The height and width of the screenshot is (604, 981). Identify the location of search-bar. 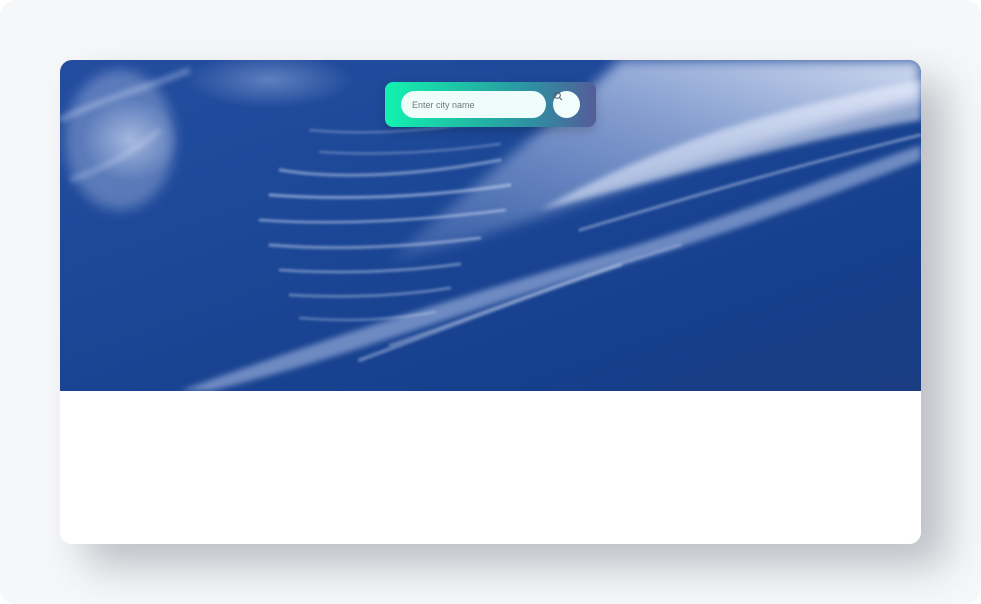
(490, 104).